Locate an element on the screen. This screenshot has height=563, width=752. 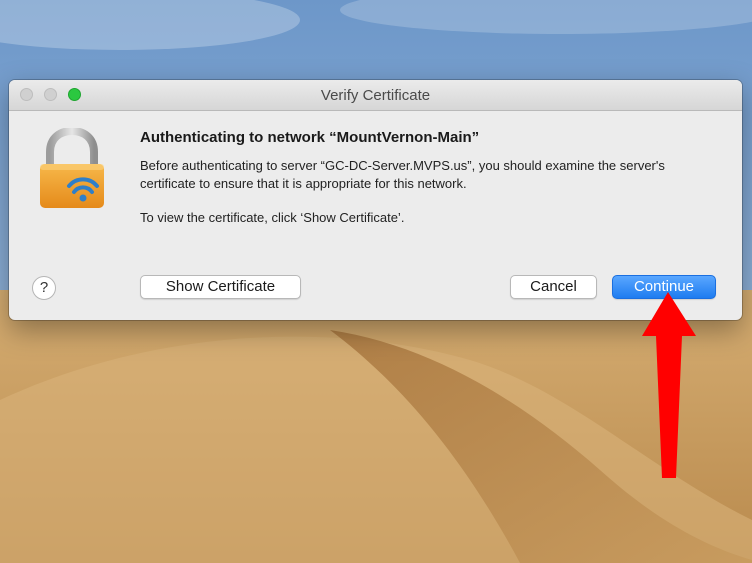
wifi-lock-icon is located at coordinates (72, 168).